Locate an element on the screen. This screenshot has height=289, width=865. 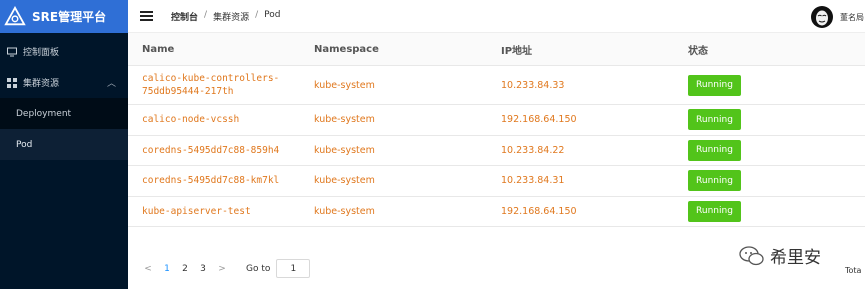
page-button-2: 2 is located at coordinates (185, 269).